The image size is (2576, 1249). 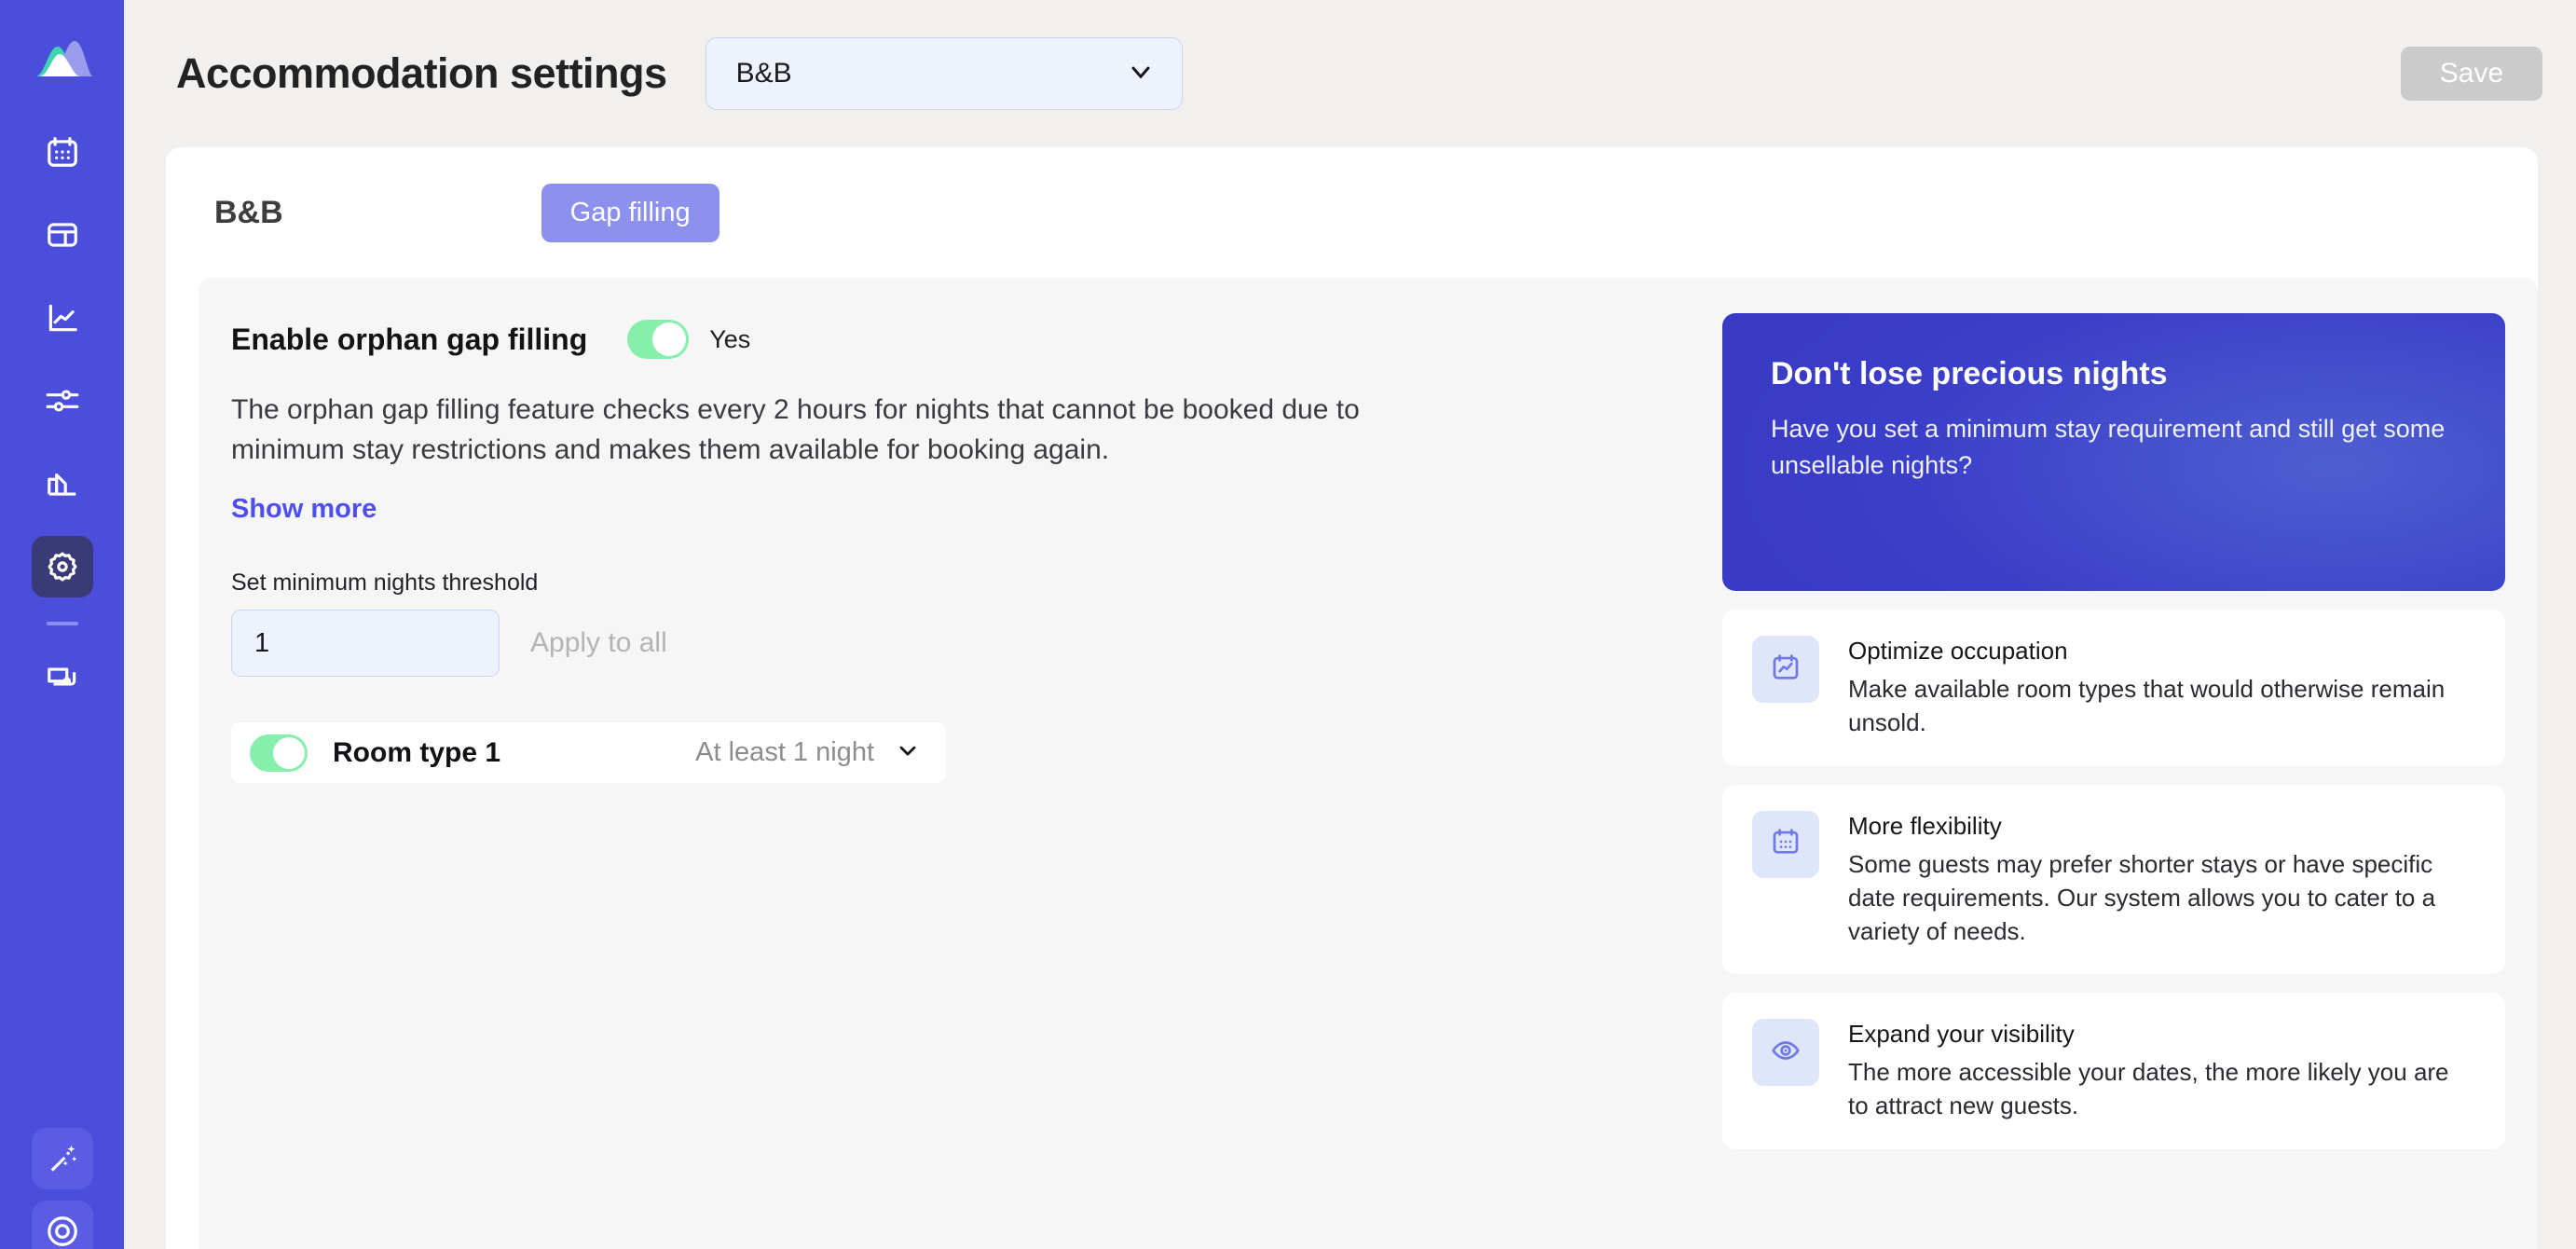 I want to click on card-title: B&B, so click(x=248, y=212).